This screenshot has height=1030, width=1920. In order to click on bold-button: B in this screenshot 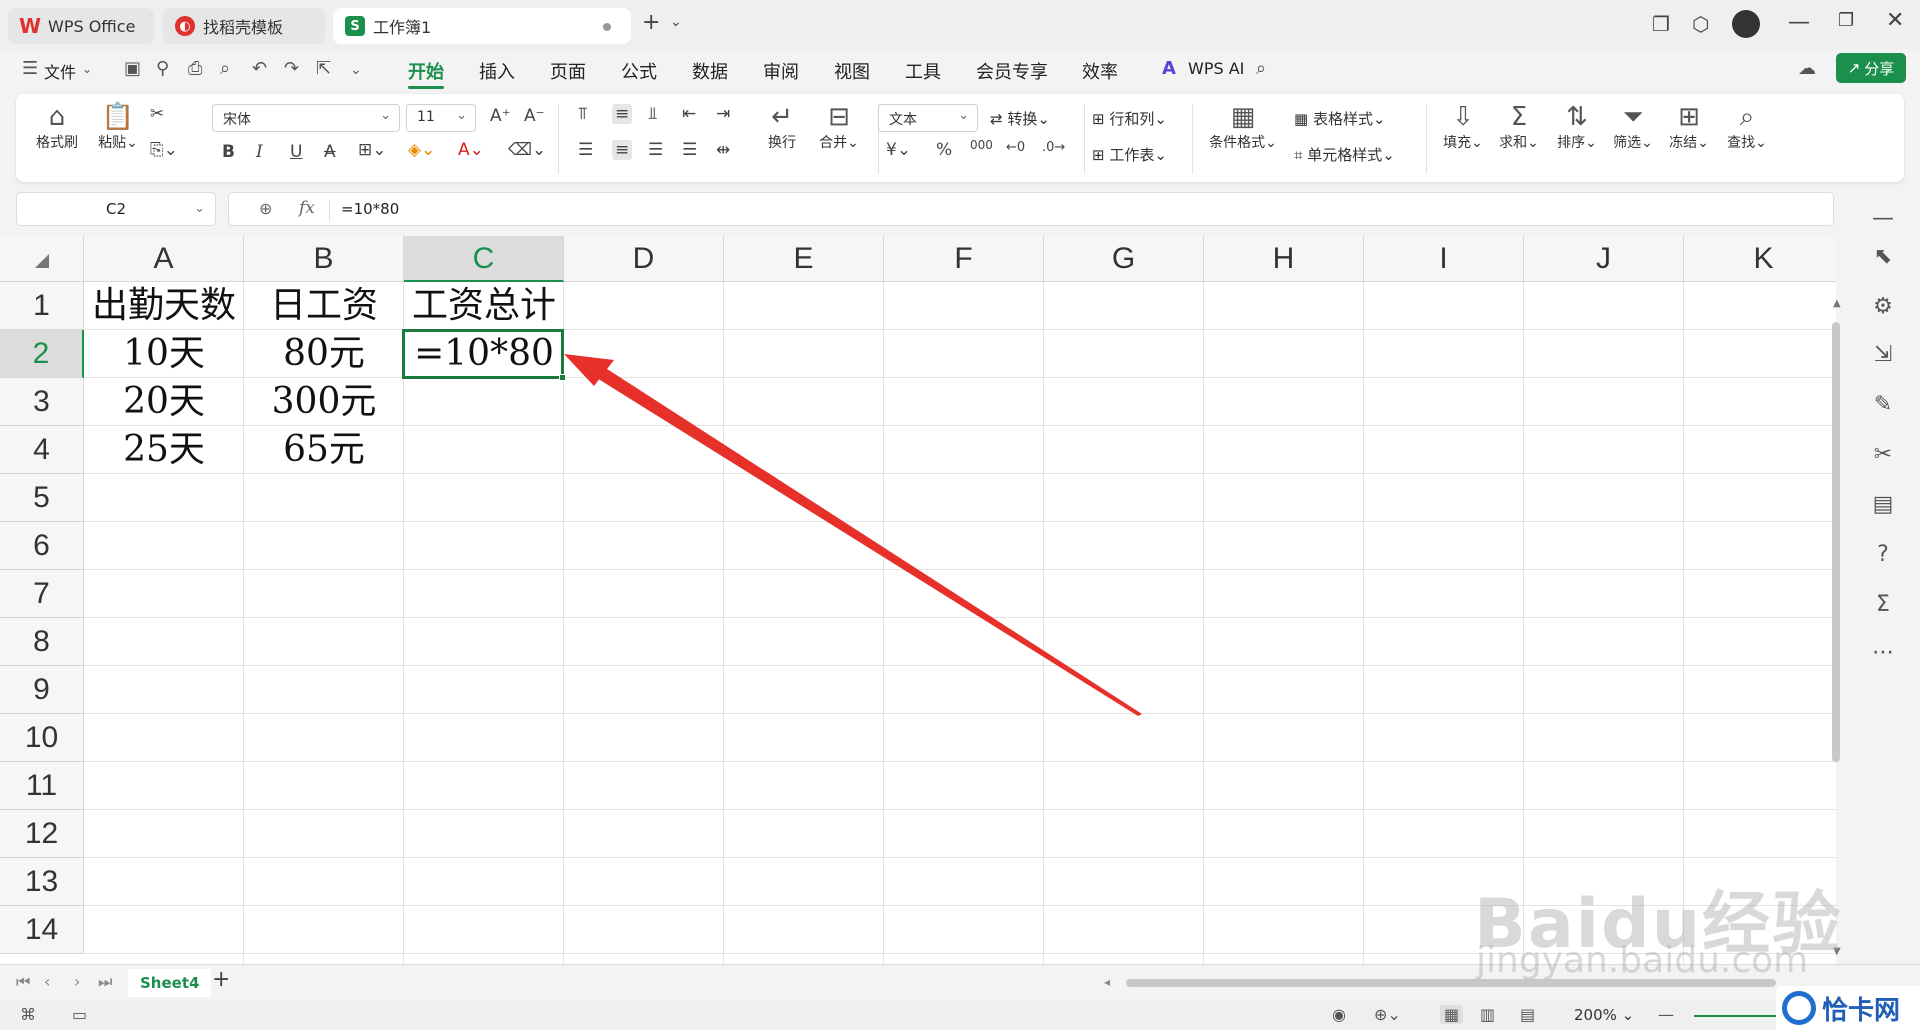, I will do `click(228, 152)`.